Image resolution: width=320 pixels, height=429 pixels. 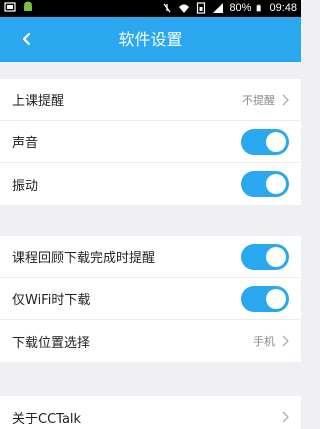 I want to click on class-reminder-label: 上课提醒, so click(x=38, y=101).